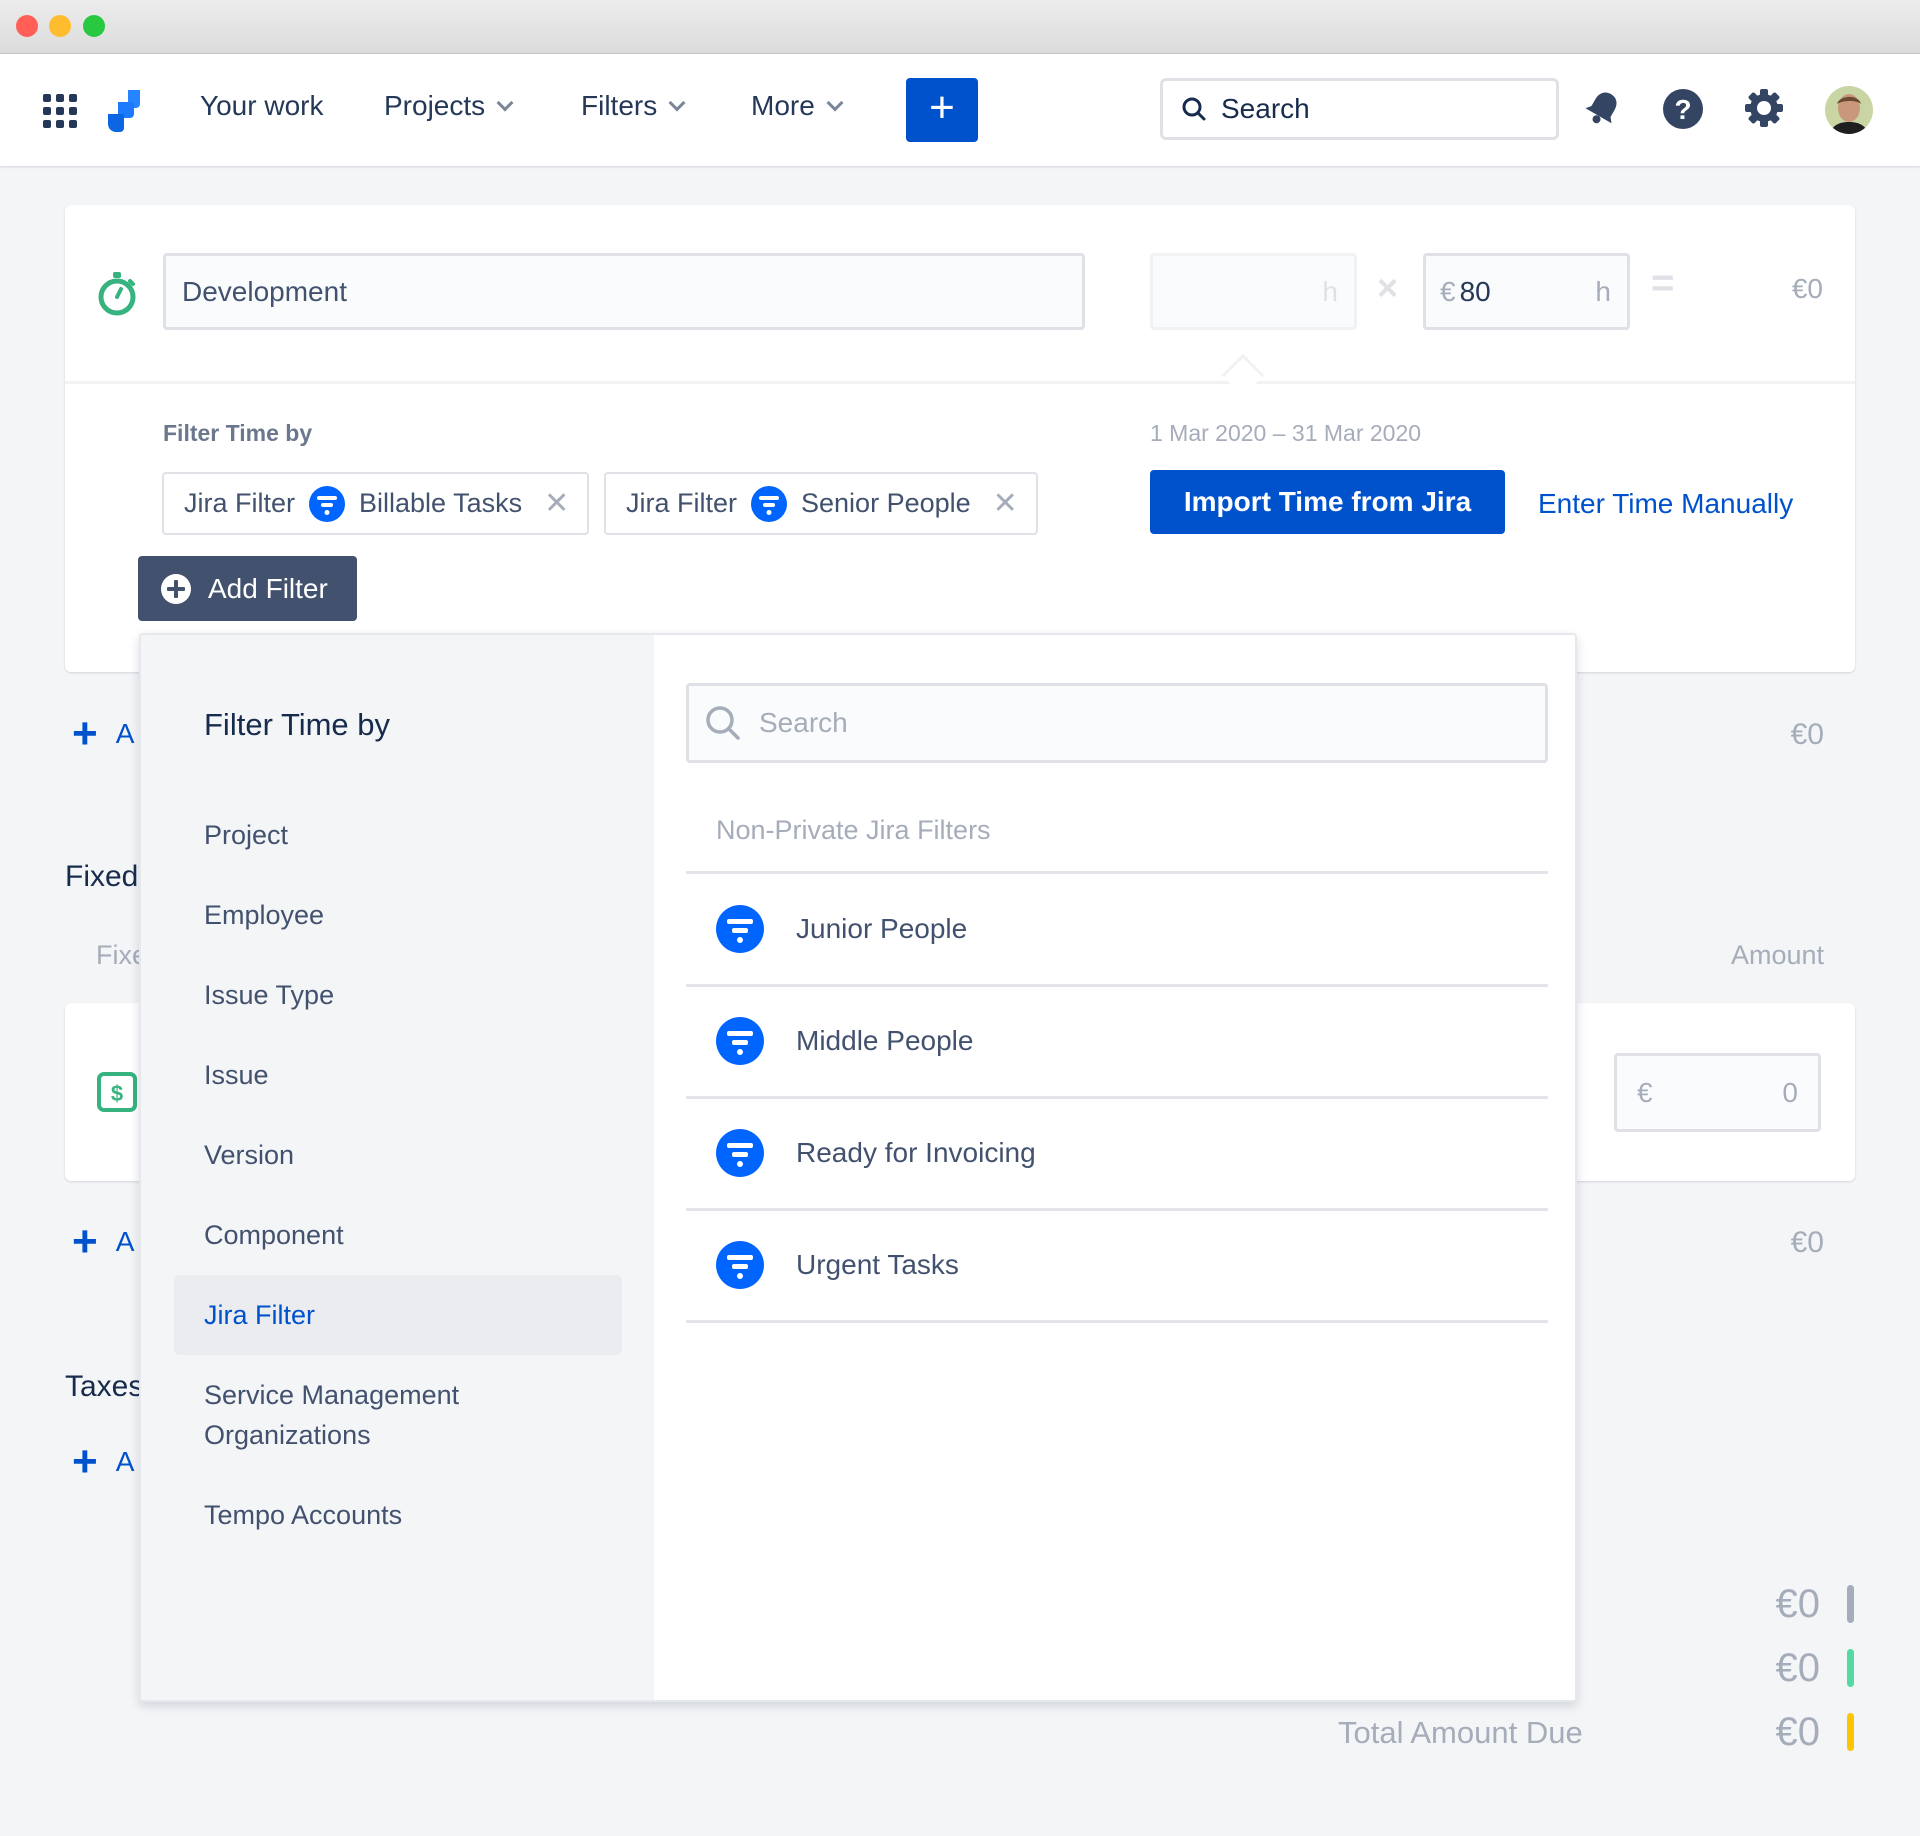  Describe the element at coordinates (238, 433) in the screenshot. I see `filter-section-label: Filter Time by` at that location.